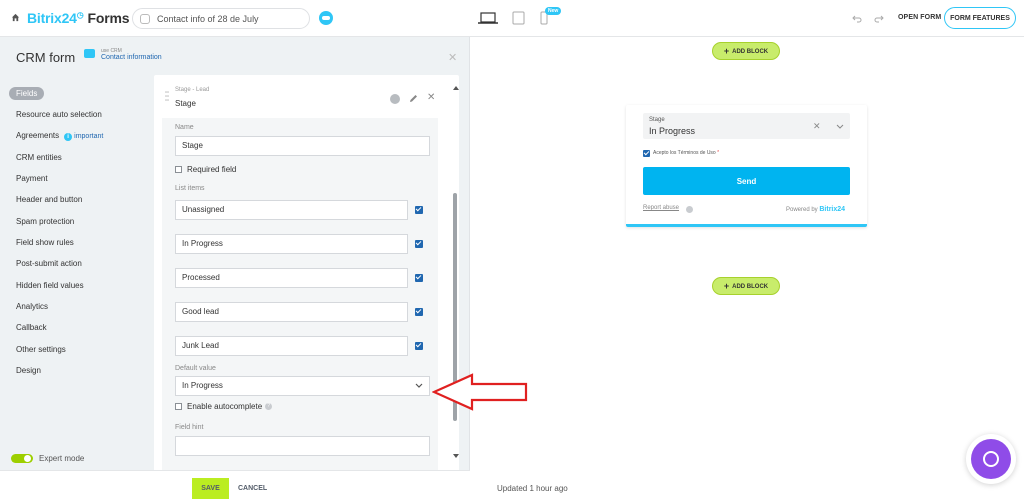  I want to click on updated-status: Updated 1 hour ago, so click(532, 488).